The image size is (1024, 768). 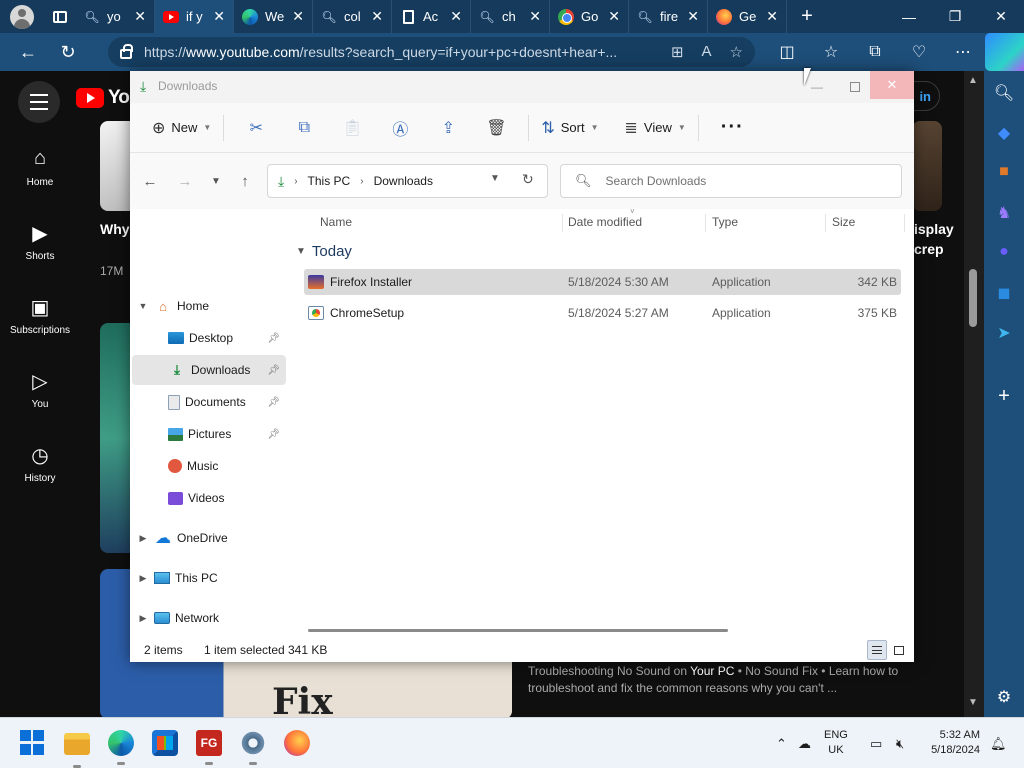 I want to click on tab-3: 🔍︎ col ✕, so click(x=352, y=16).